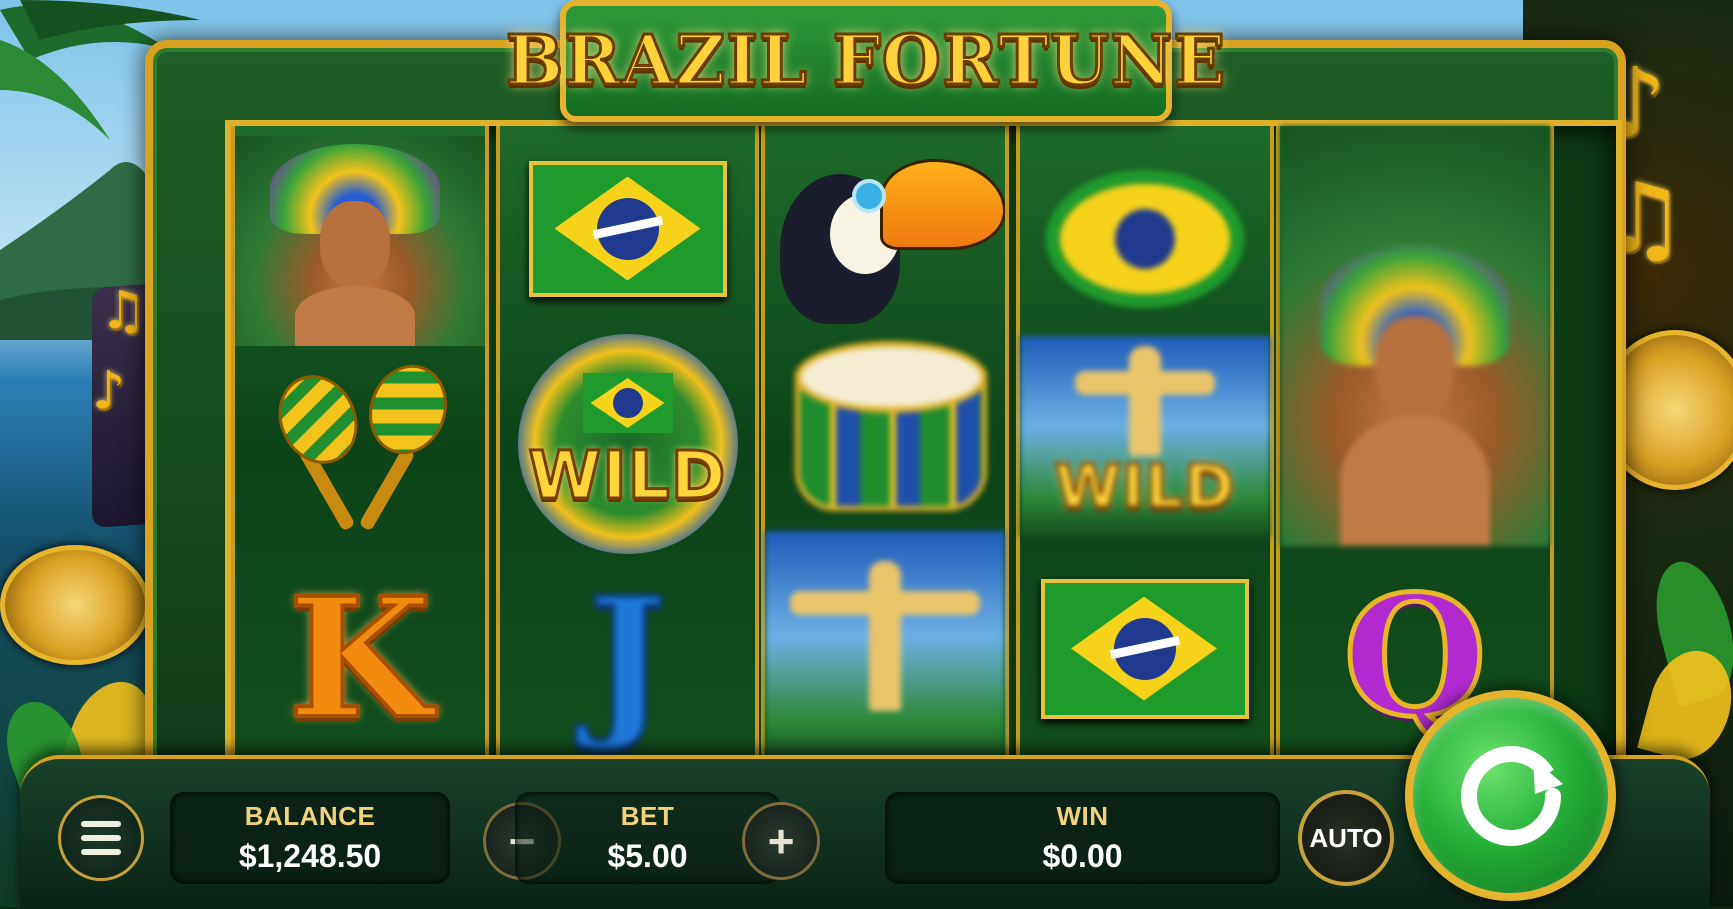 This screenshot has width=1733, height=909. I want to click on symbol-dancer-blur, so click(1415, 336).